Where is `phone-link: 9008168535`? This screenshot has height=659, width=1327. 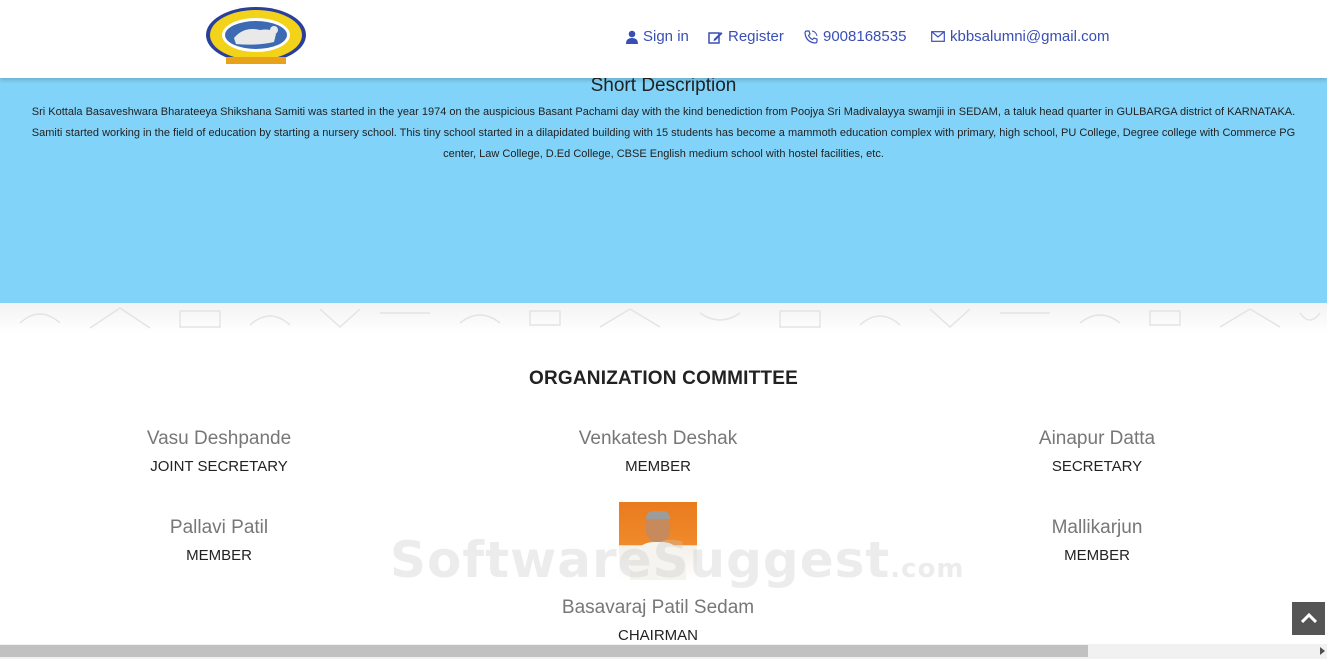 phone-link: 9008168535 is located at coordinates (855, 36).